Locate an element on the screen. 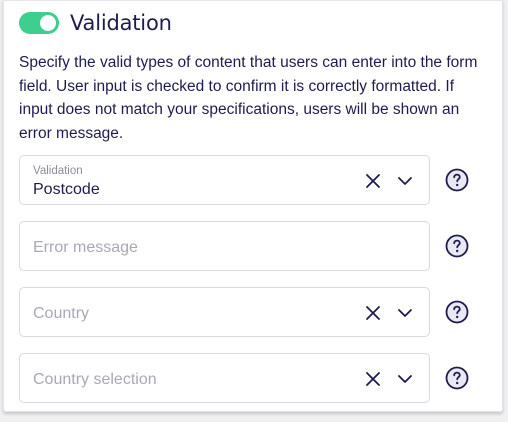 This screenshot has width=508, height=422. country-selection-row: Country selection is located at coordinates (254, 378).